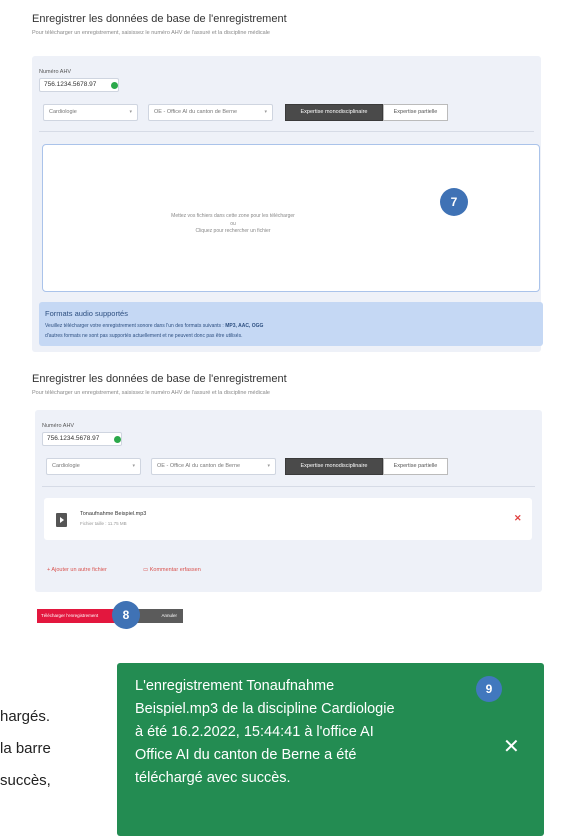  I want to click on add-file-link: + Ajouter un autre fichier, so click(77, 570).